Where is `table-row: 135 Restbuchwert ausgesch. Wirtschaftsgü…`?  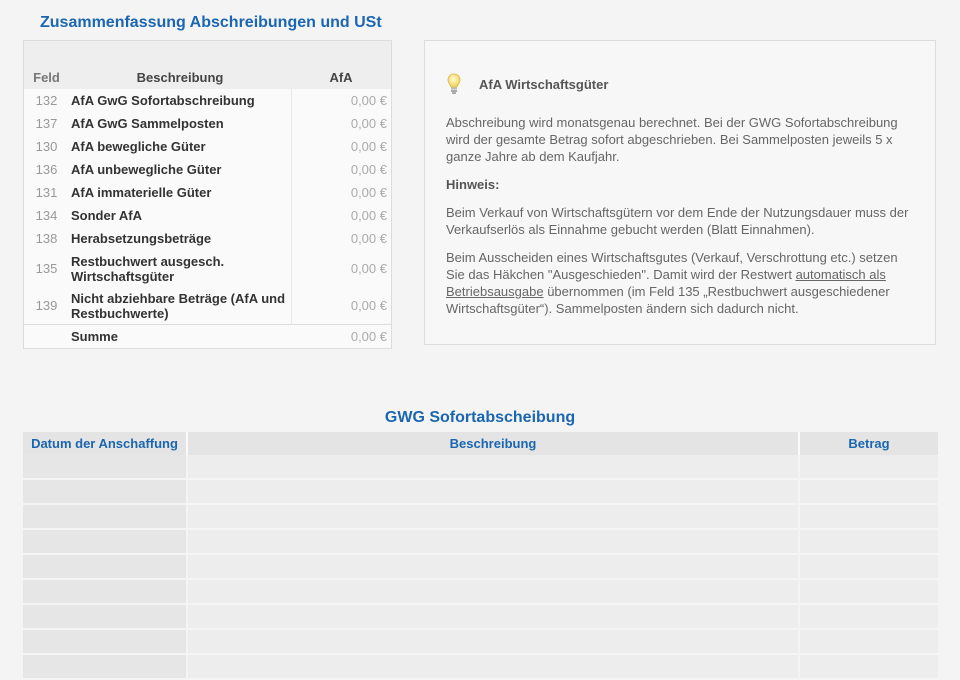 table-row: 135 Restbuchwert ausgesch. Wirtschaftsgü… is located at coordinates (207, 268).